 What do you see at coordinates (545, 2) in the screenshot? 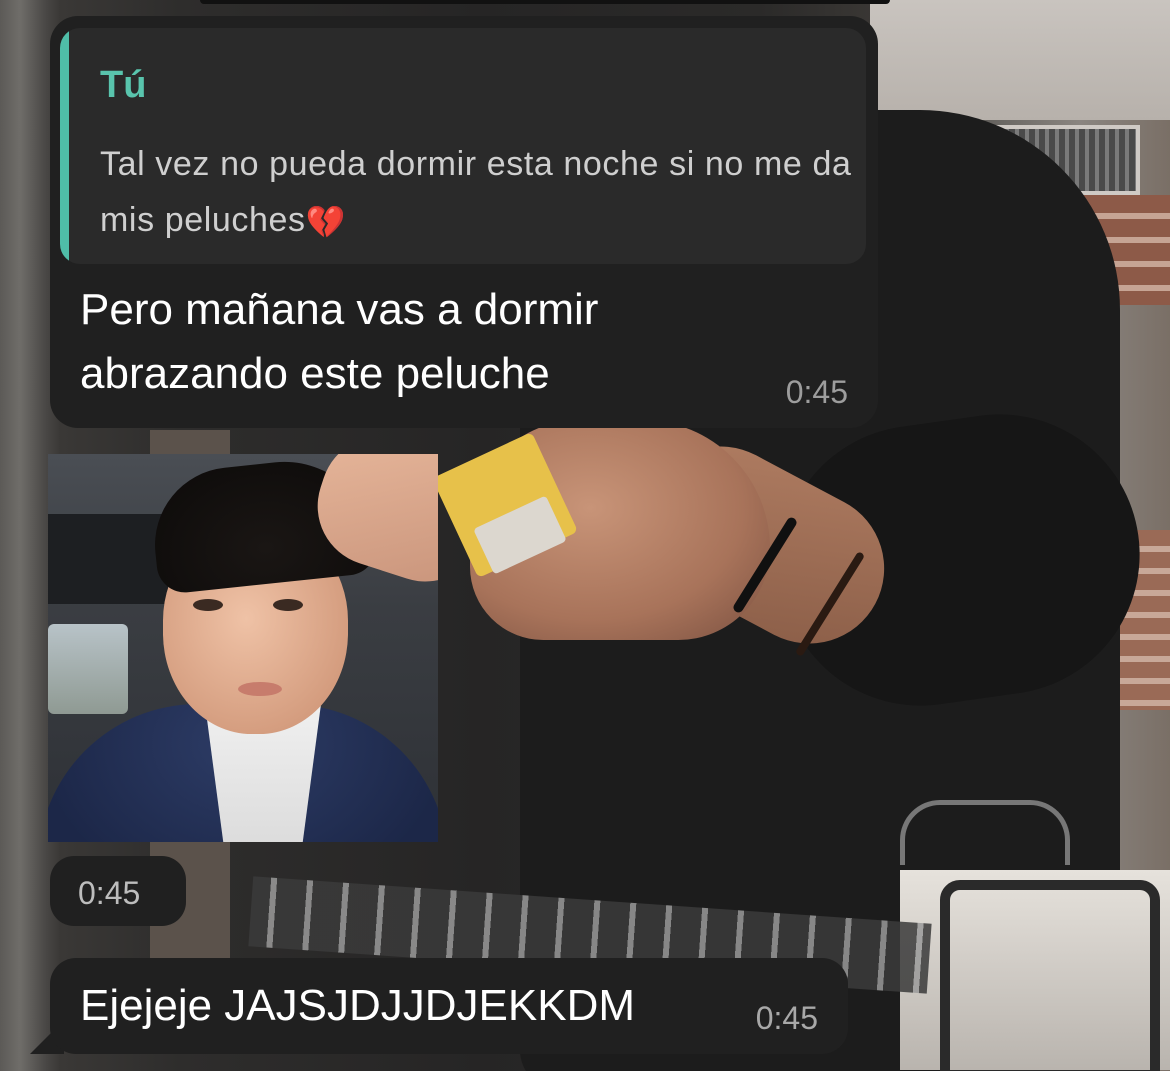
I see `previous-bubble-edge` at bounding box center [545, 2].